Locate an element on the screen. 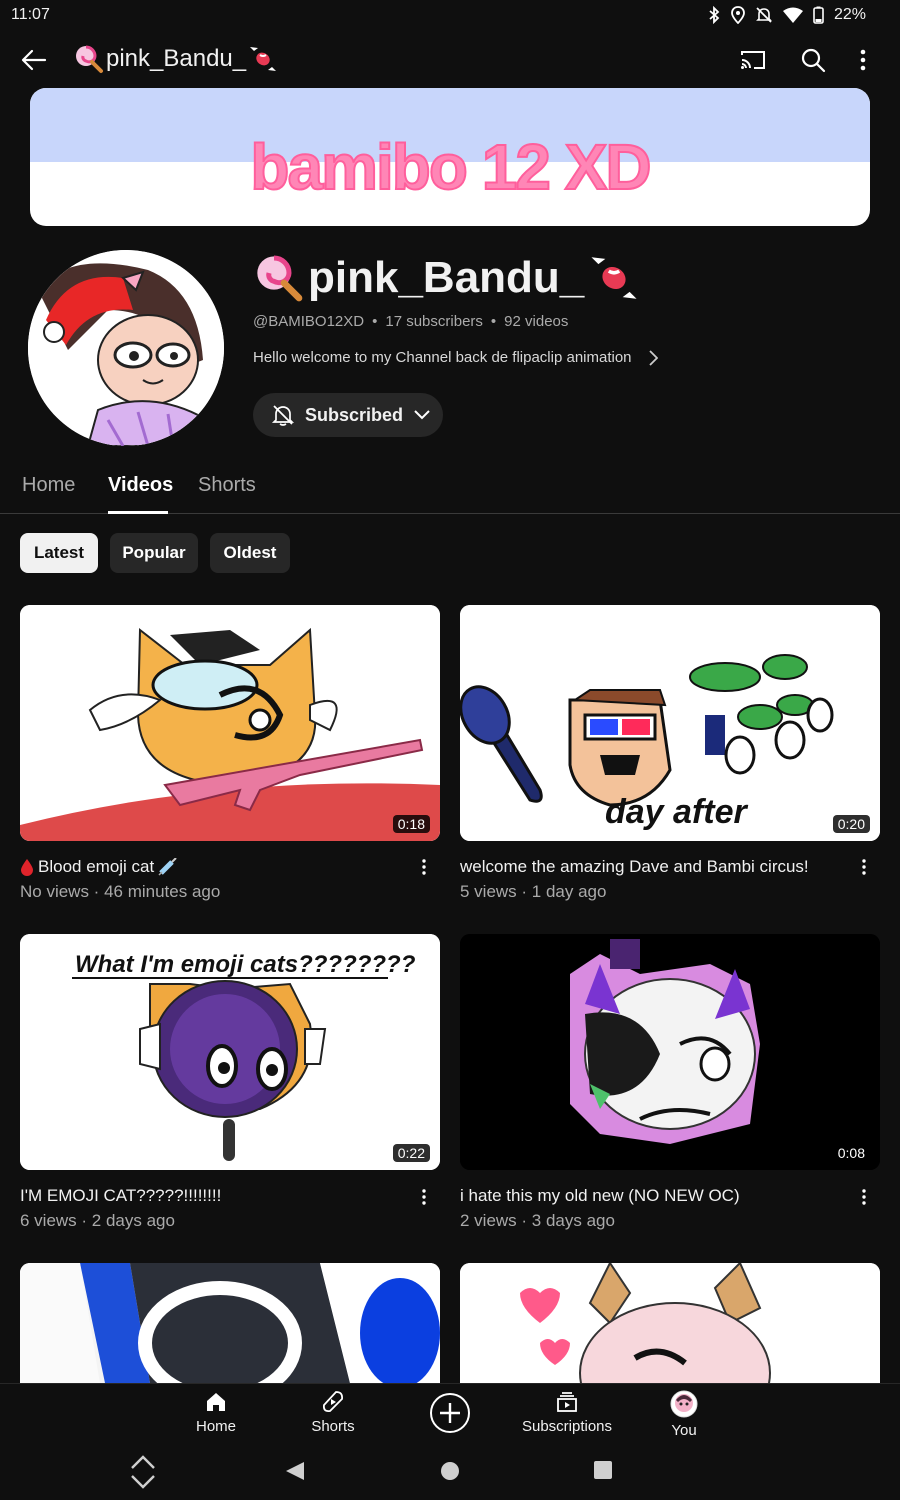 This screenshot has height=1500, width=900. search-button is located at coordinates (813, 60).